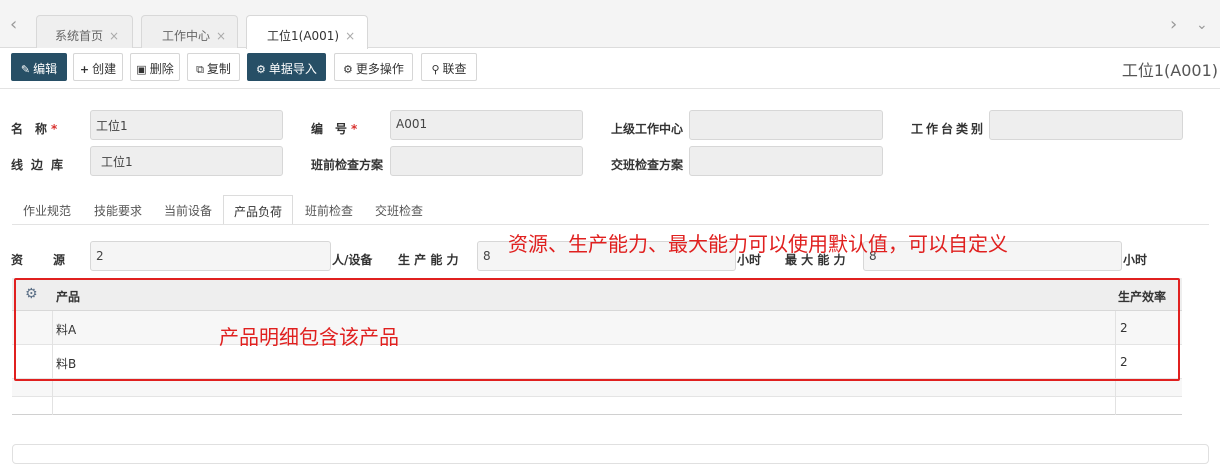  What do you see at coordinates (758, 244) in the screenshot?
I see `annotation-default-values: 资源、生产能力、最大能力可以使用默认值，可以自定义` at bounding box center [758, 244].